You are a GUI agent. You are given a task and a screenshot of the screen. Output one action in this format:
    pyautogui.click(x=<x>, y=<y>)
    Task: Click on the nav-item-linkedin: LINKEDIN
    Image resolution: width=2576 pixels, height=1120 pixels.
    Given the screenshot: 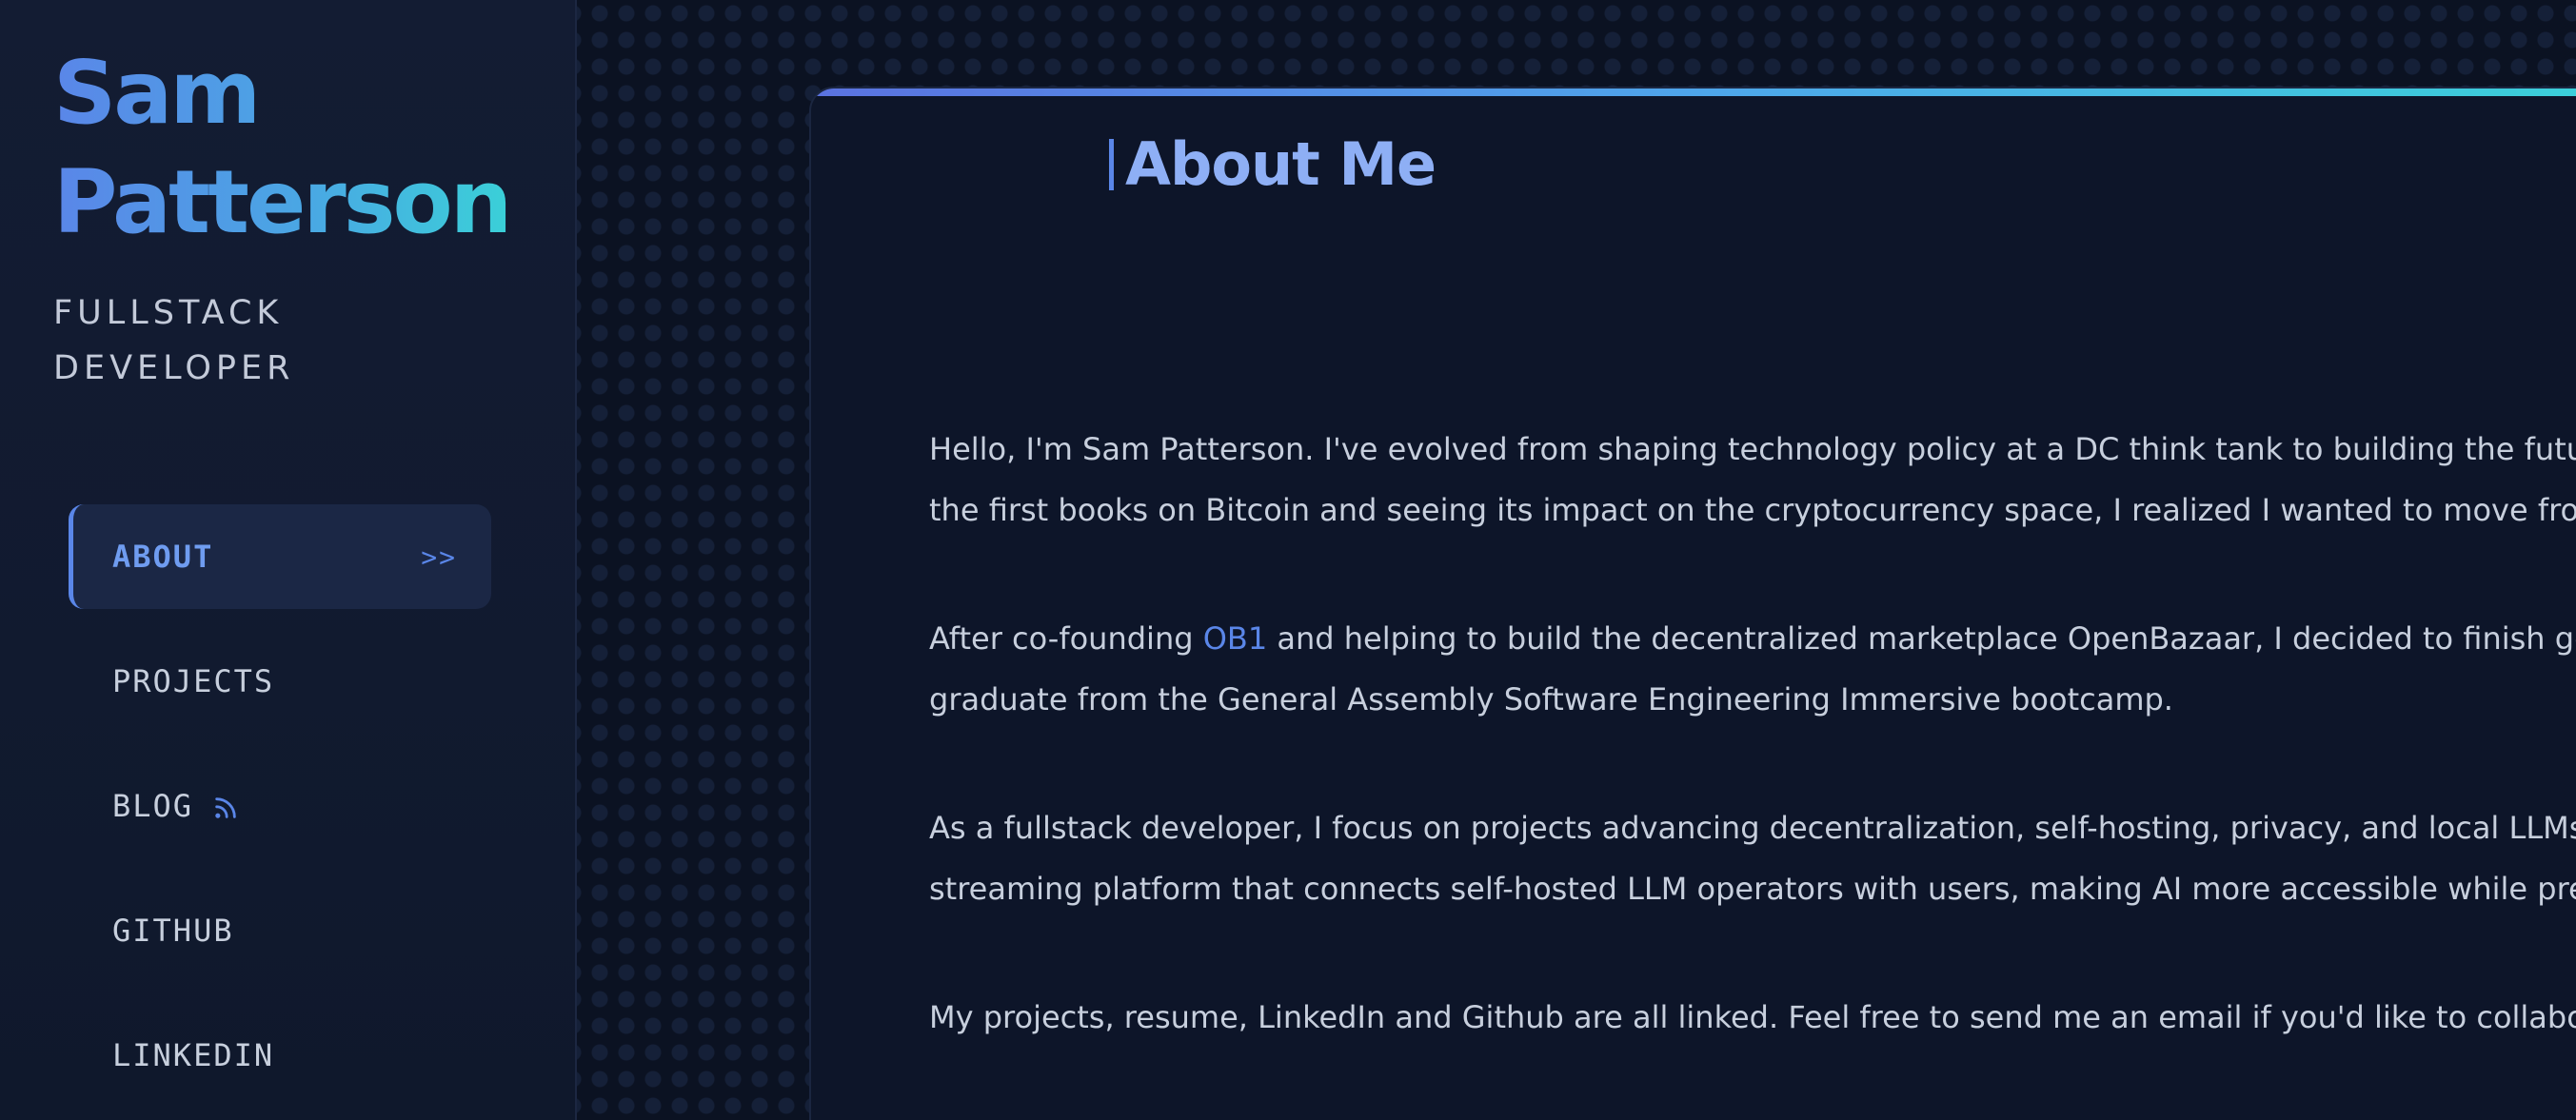 What is the action you would take?
    pyautogui.click(x=280, y=1055)
    